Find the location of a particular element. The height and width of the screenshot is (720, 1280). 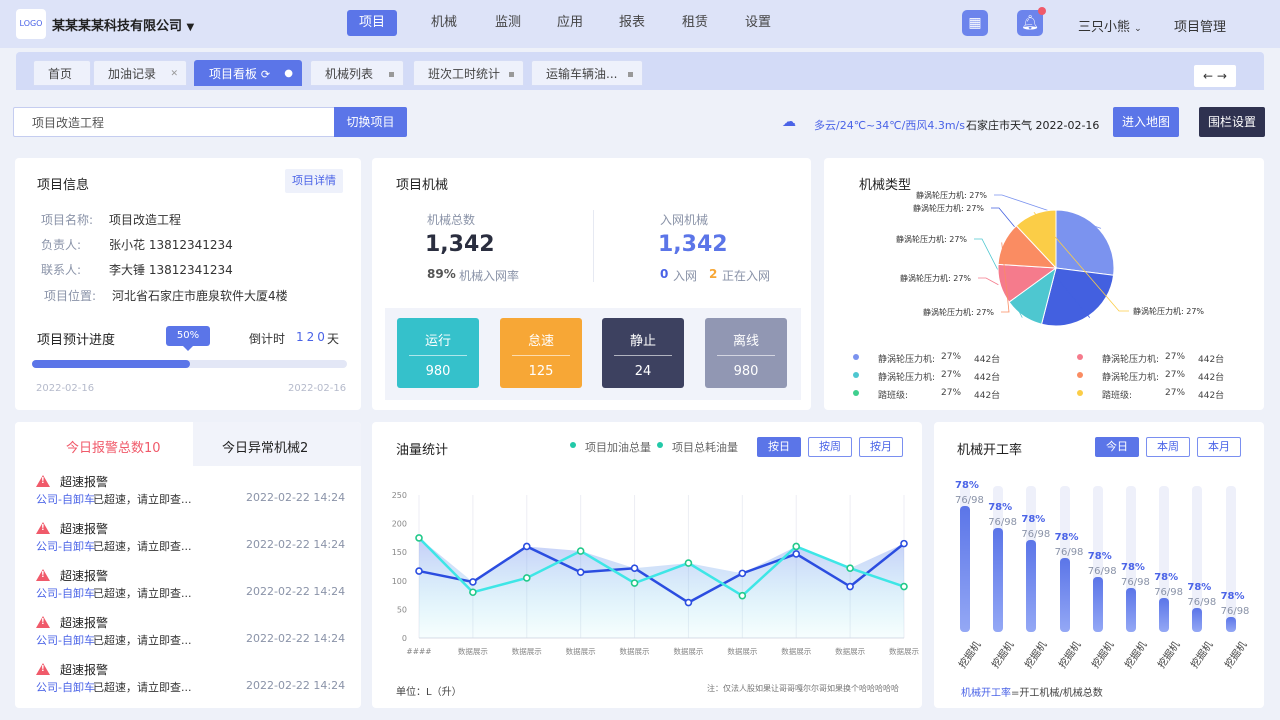

tab-shift-stats: 班次工时统计 is located at coordinates (468, 73).